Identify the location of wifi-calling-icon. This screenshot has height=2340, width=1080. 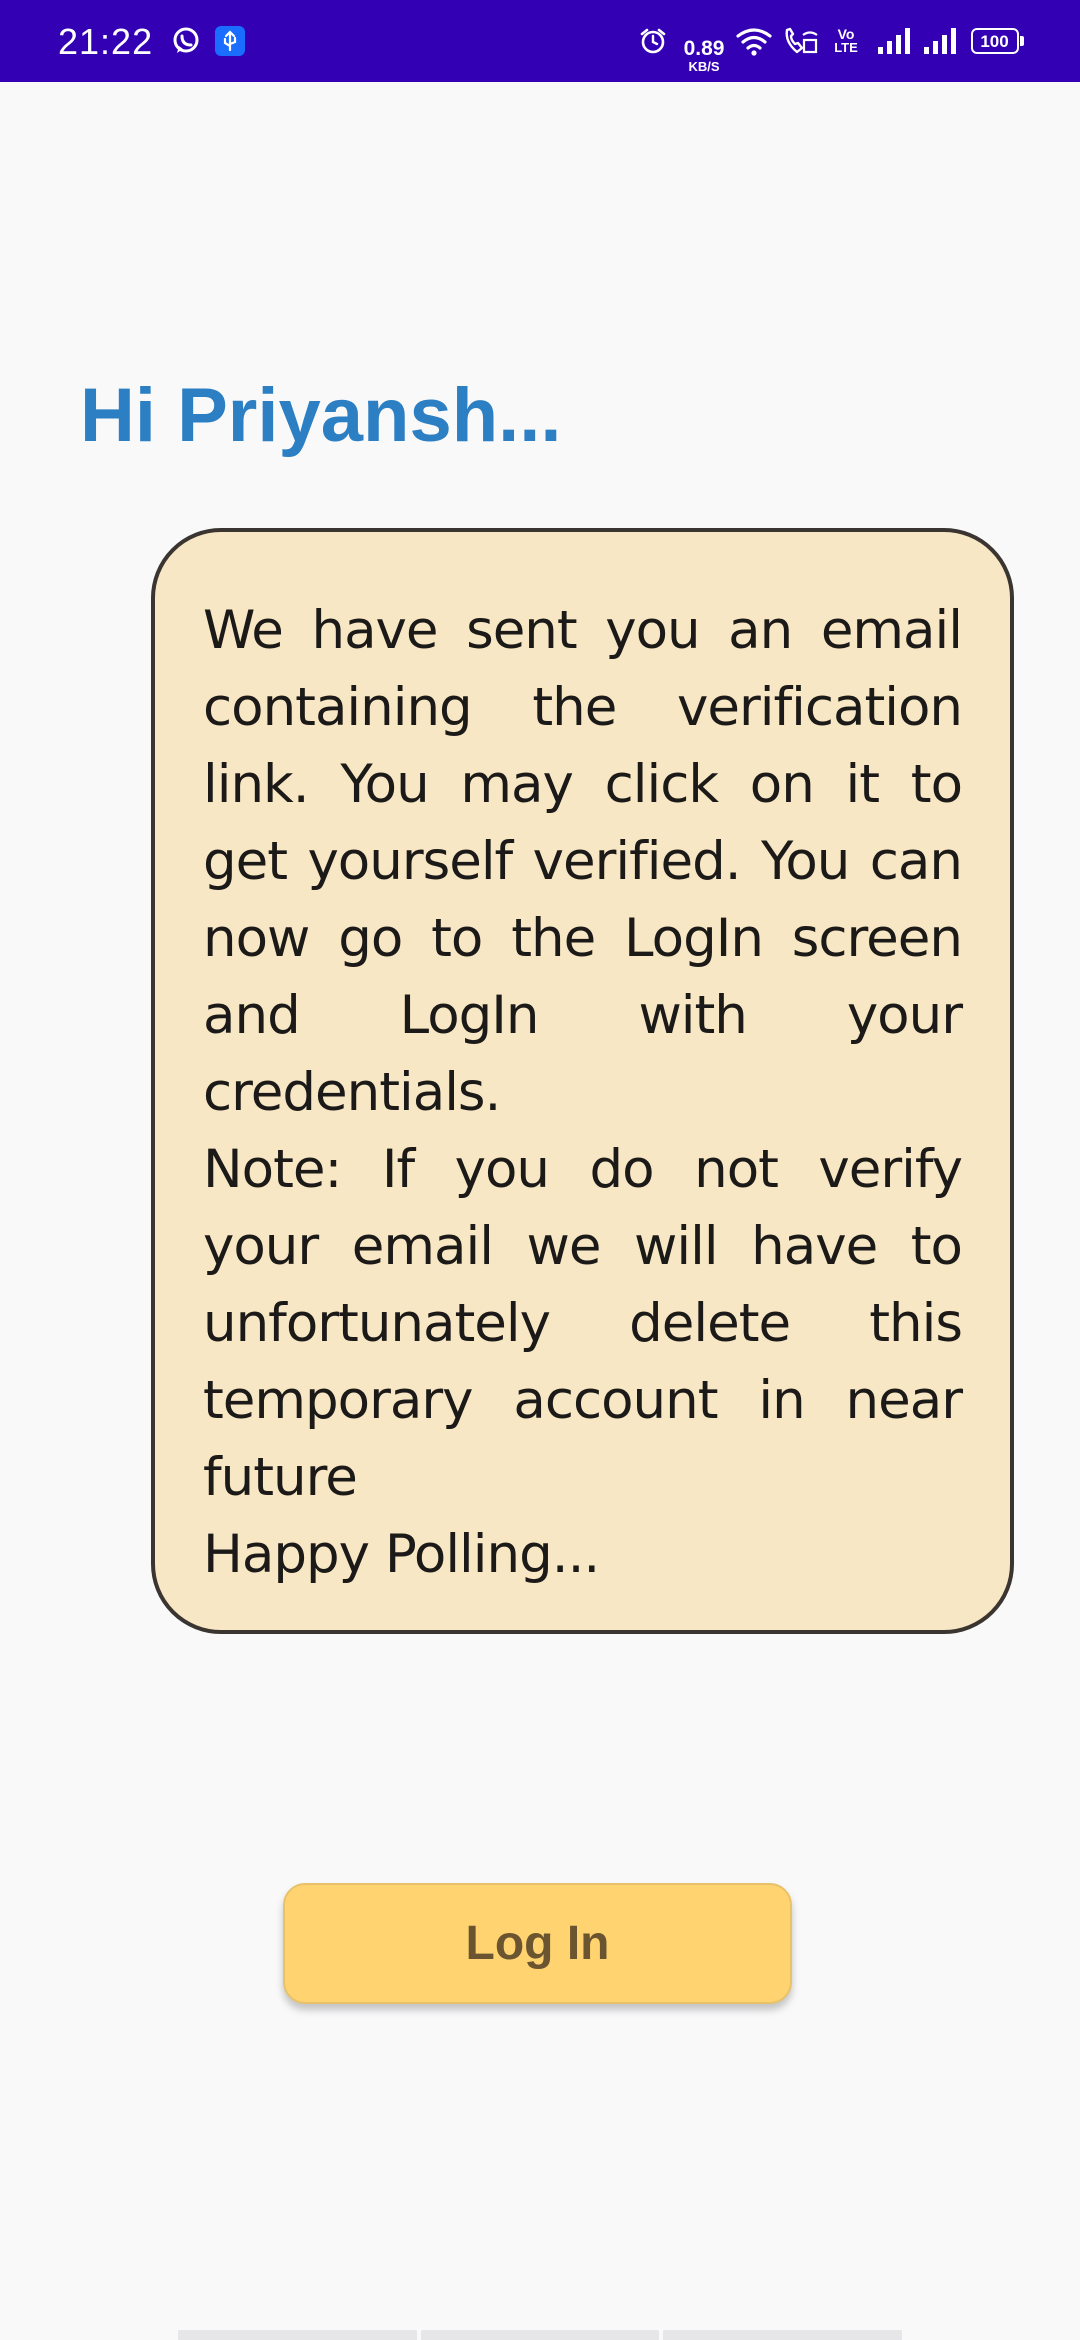
(800, 41).